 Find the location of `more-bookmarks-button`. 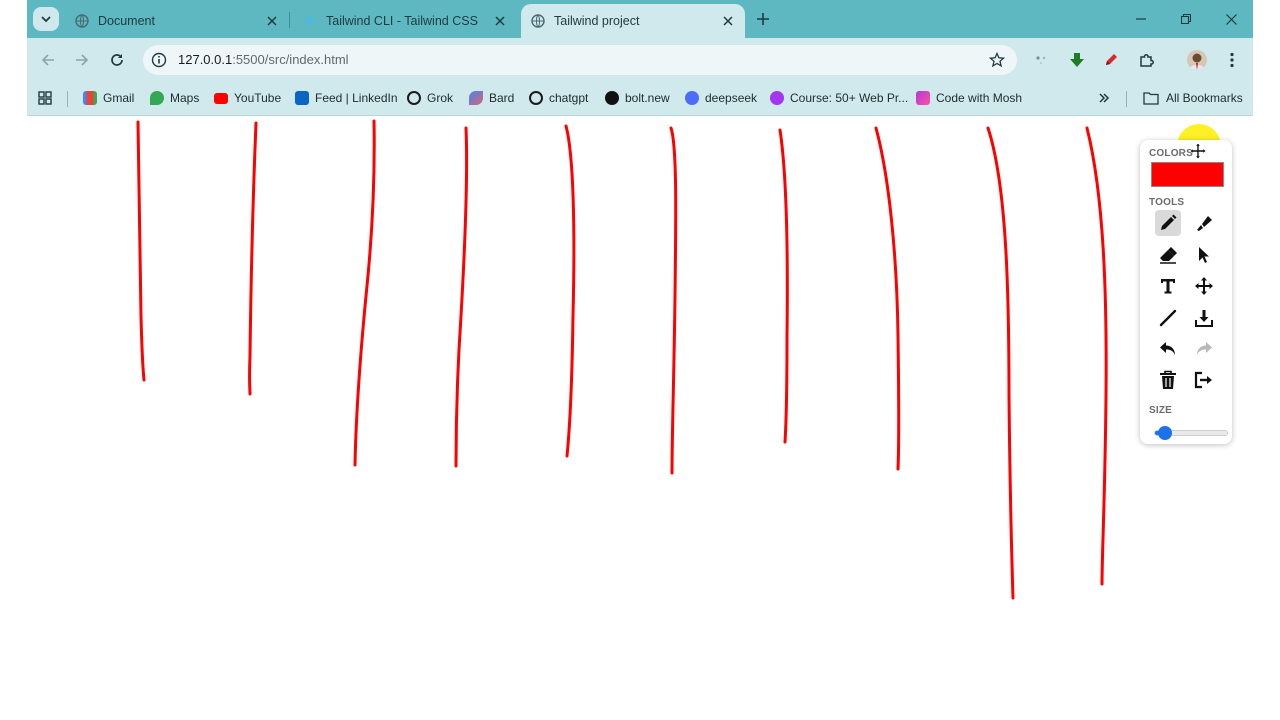

more-bookmarks-button is located at coordinates (1104, 98).